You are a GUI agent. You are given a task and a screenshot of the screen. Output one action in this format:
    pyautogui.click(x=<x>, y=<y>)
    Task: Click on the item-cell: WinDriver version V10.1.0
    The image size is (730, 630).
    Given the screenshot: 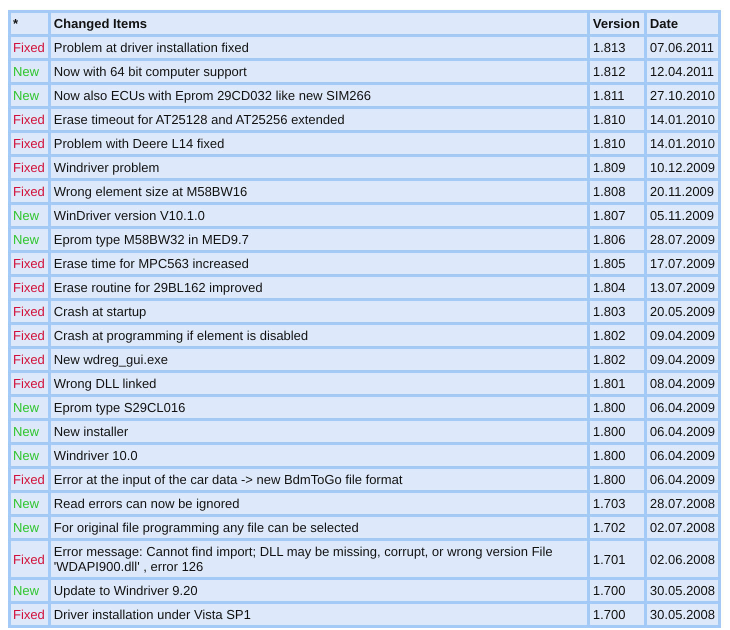 What is the action you would take?
    pyautogui.click(x=318, y=215)
    